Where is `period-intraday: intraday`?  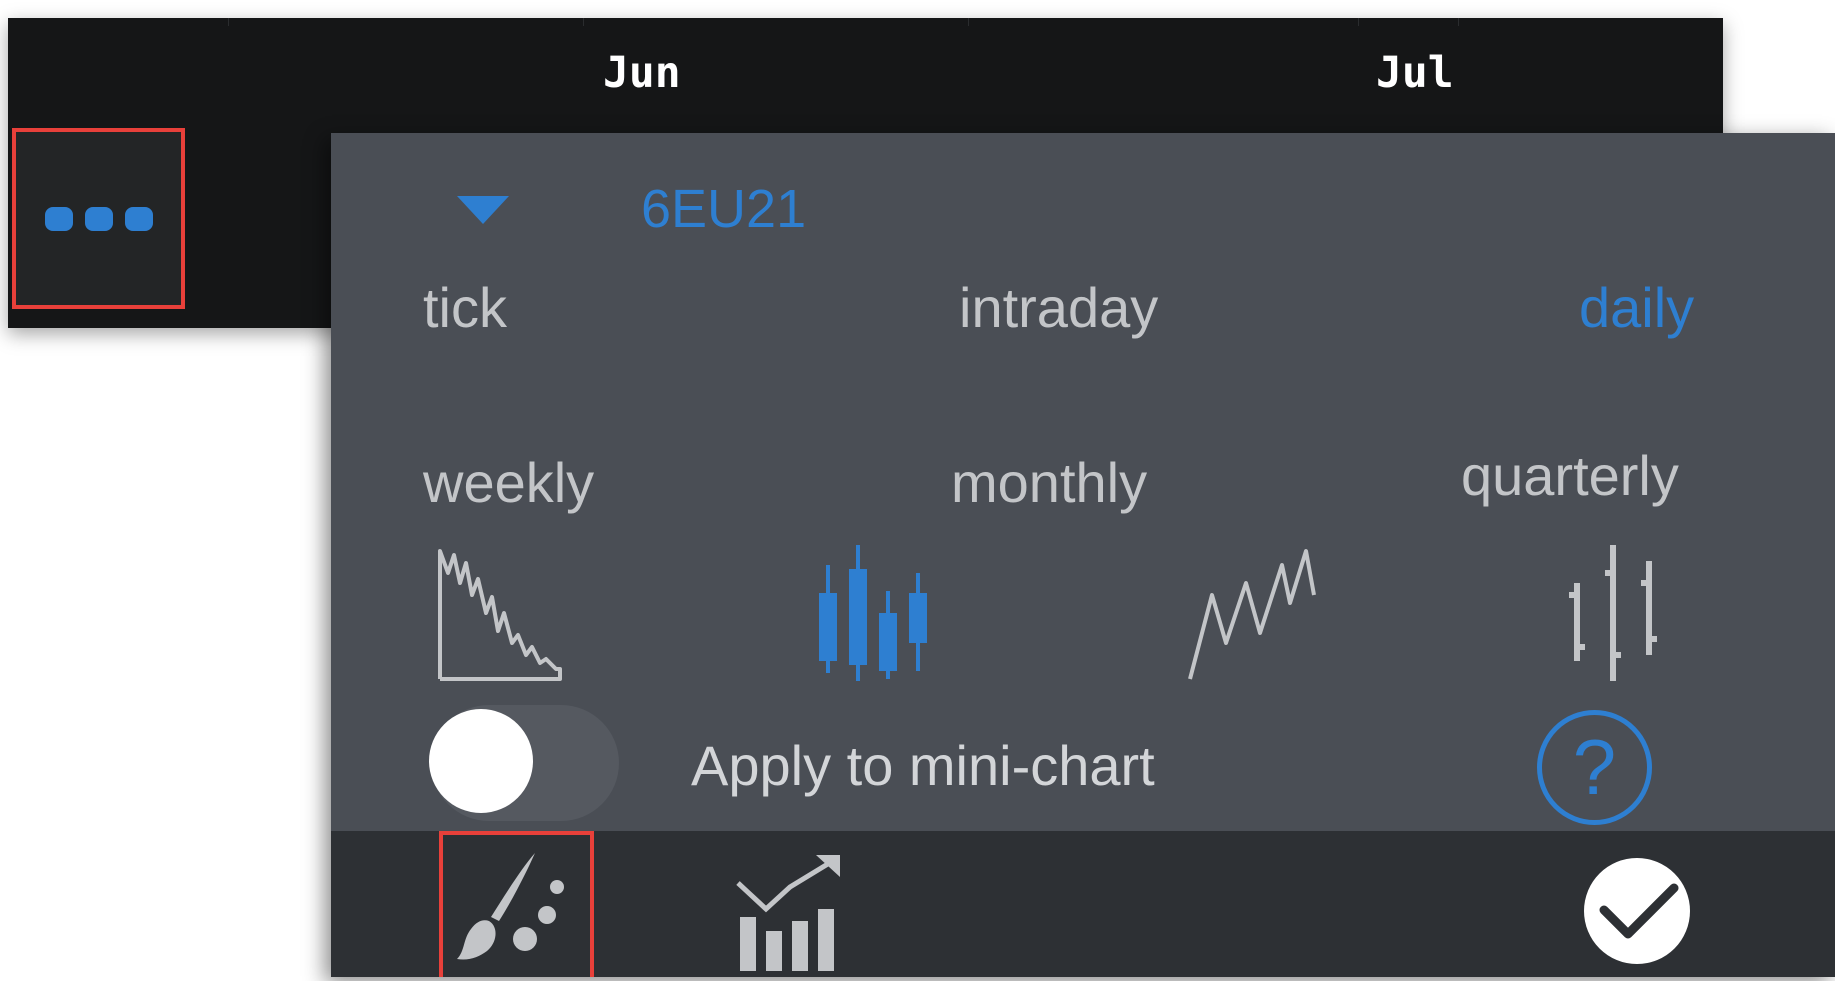
period-intraday: intraday is located at coordinates (1058, 308).